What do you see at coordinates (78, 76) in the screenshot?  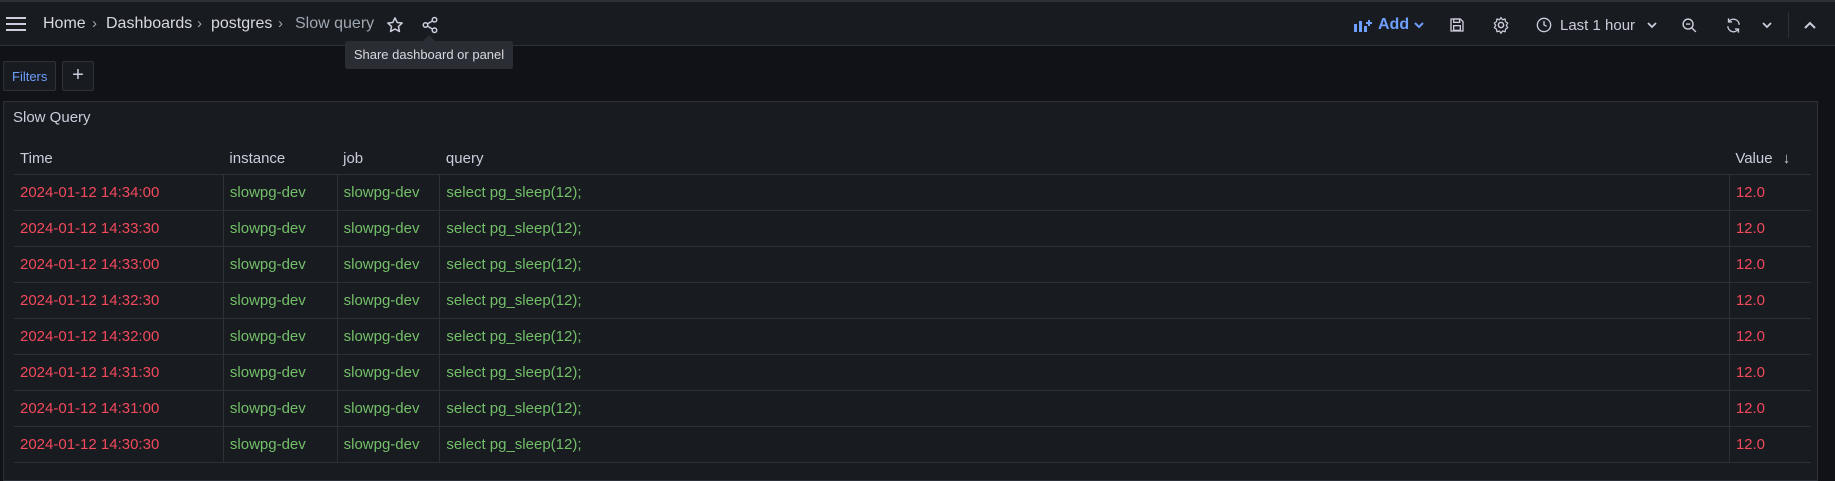 I see `add-filter-button: +` at bounding box center [78, 76].